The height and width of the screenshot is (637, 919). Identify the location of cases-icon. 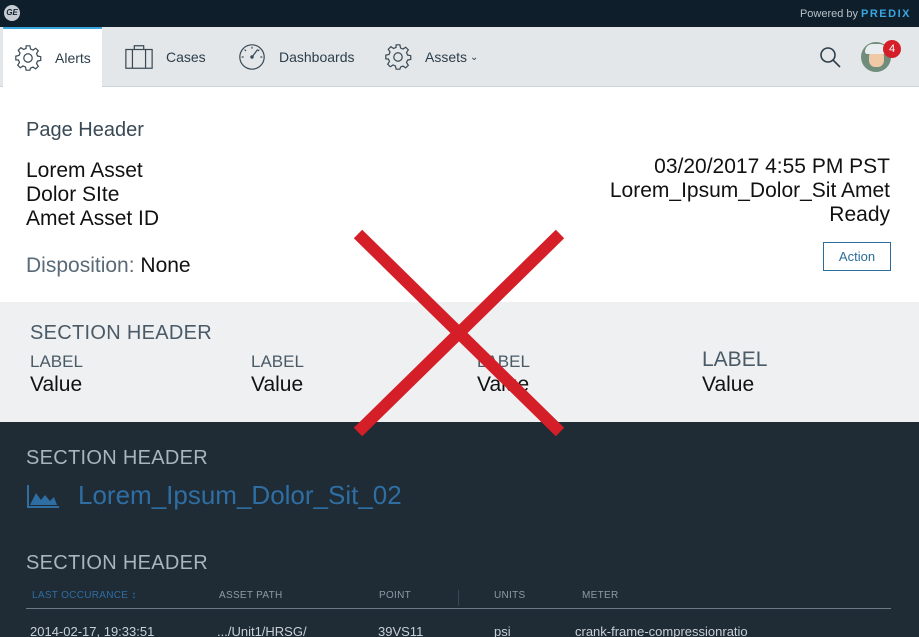
(139, 57).